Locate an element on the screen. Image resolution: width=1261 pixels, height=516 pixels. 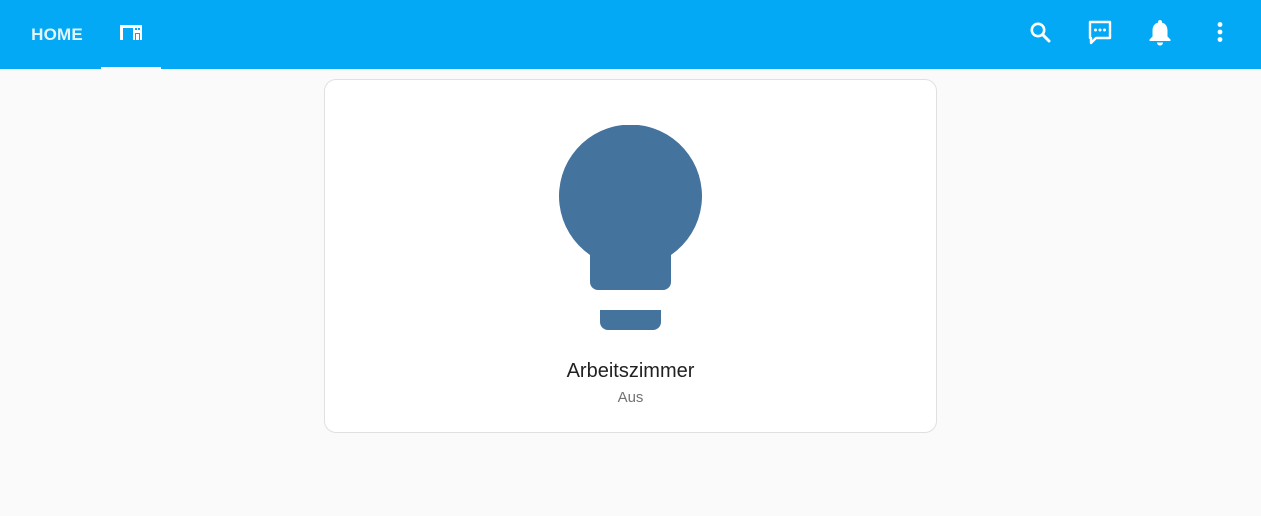
search-icon is located at coordinates (1040, 34).